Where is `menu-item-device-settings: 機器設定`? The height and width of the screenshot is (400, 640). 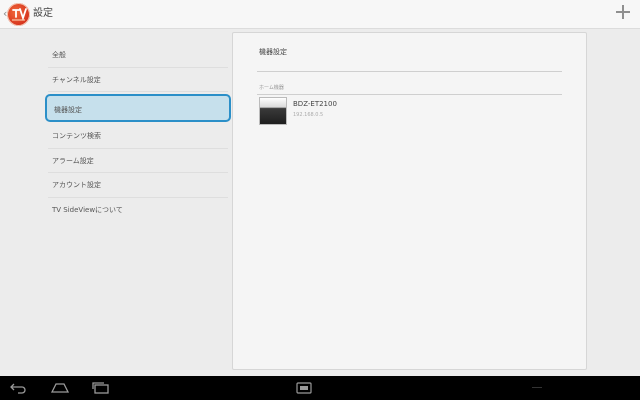
menu-item-device-settings: 機器設定 is located at coordinates (138, 108).